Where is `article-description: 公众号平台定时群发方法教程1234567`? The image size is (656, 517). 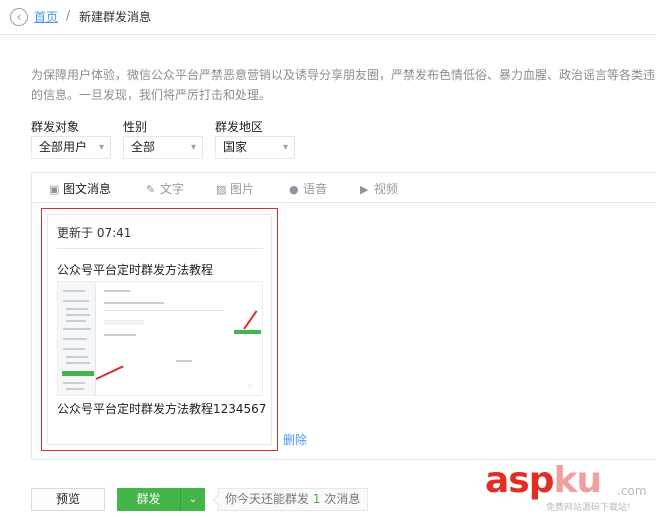 article-description: 公众号平台定时群发方法教程1234567 is located at coordinates (162, 409).